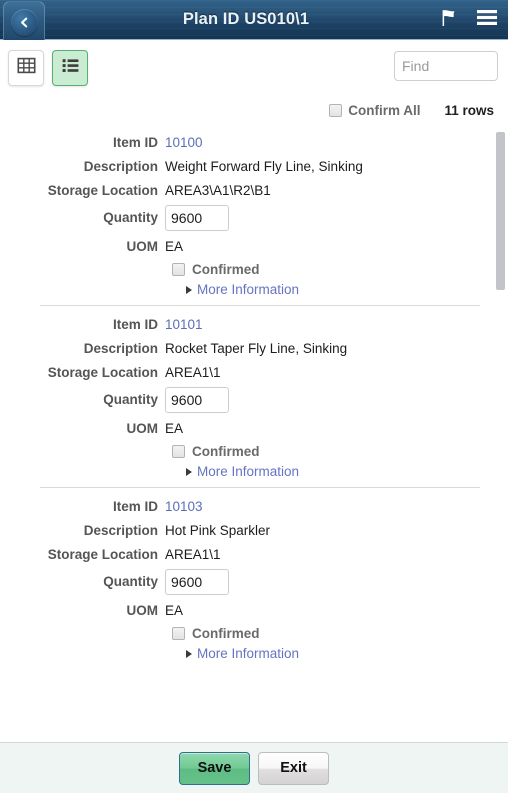 The width and height of the screenshot is (508, 793). Describe the element at coordinates (184, 324) in the screenshot. I see `item-id-link: 10101` at that location.